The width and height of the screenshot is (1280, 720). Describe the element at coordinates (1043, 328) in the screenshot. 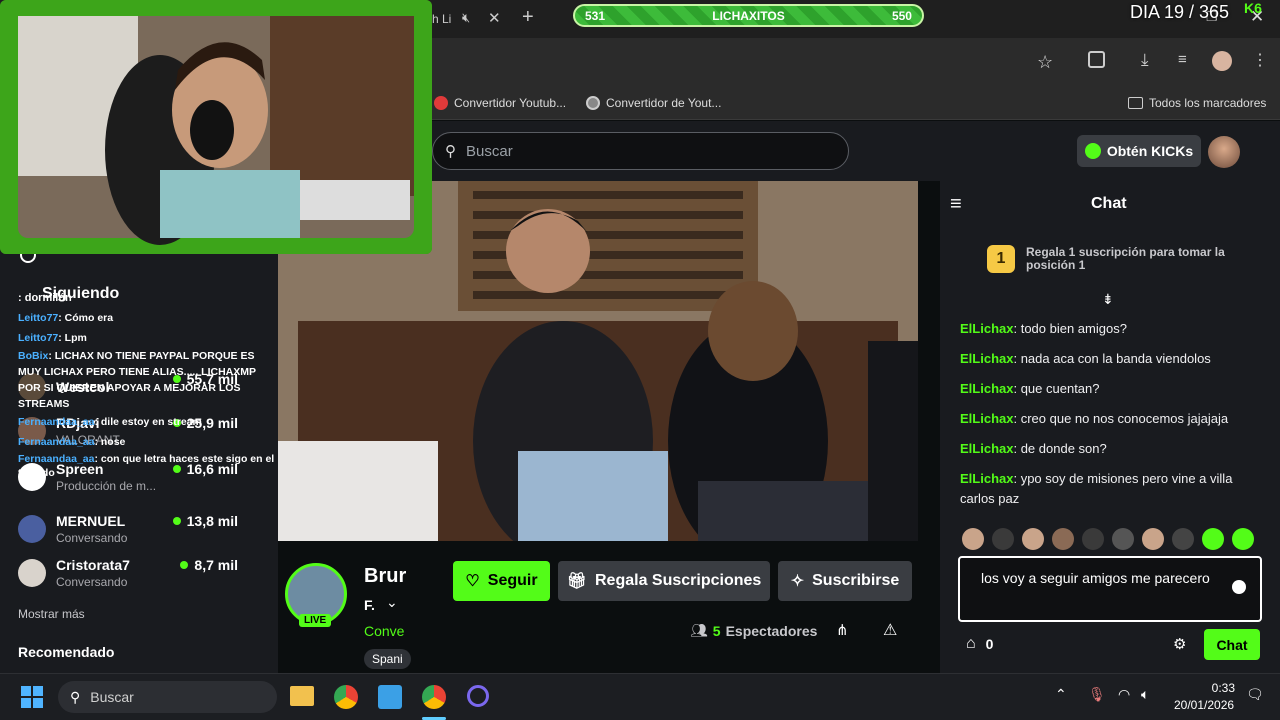

I see `chat-message: ElLichax: todo bien amigos?` at that location.